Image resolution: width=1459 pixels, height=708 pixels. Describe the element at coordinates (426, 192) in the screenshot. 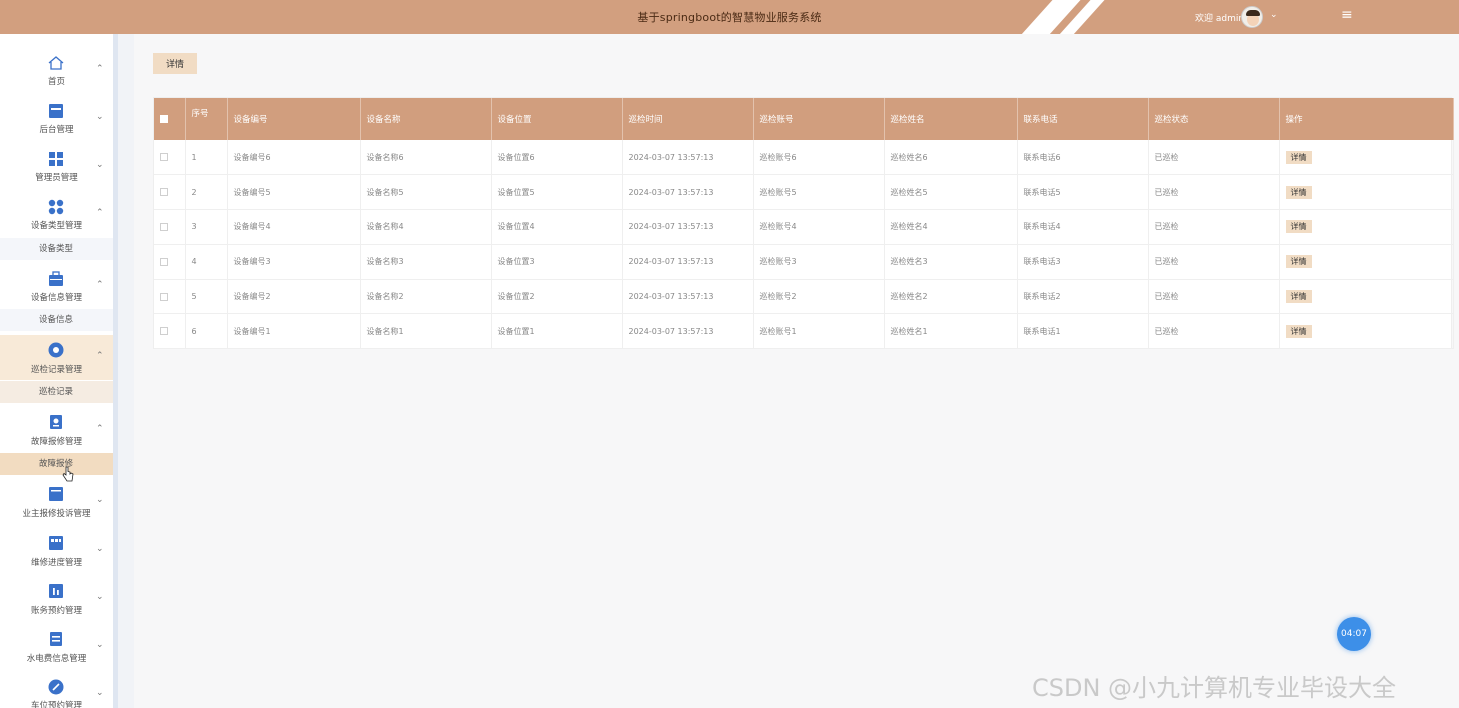

I see `cell-device-name: 设备名称5` at that location.